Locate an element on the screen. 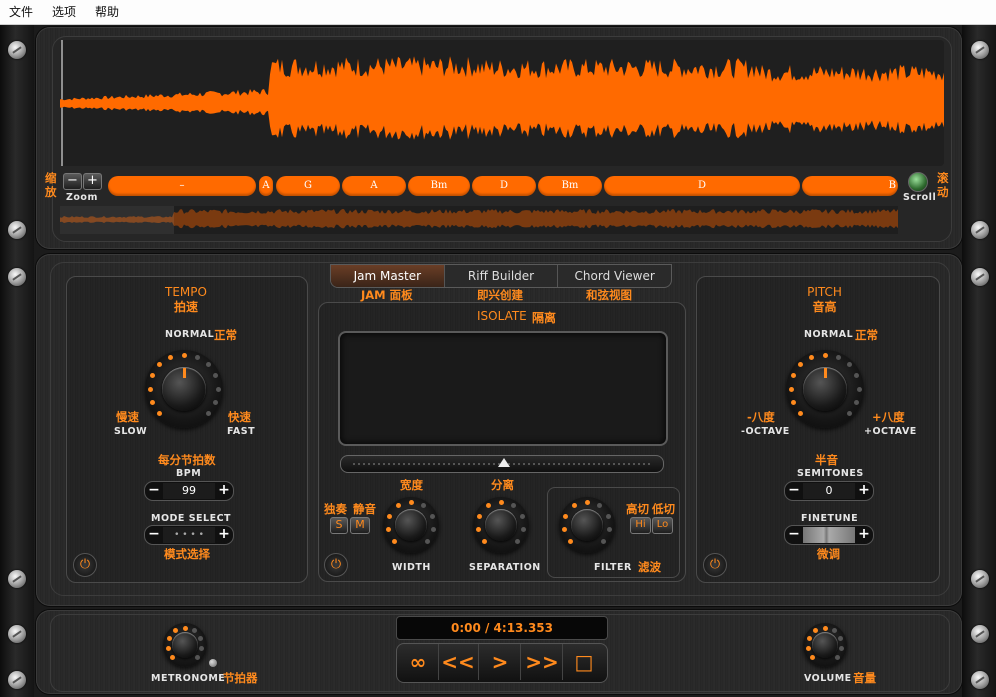 Image resolution: width=996 pixels, height=697 pixels. chord-segment: B is located at coordinates (850, 186).